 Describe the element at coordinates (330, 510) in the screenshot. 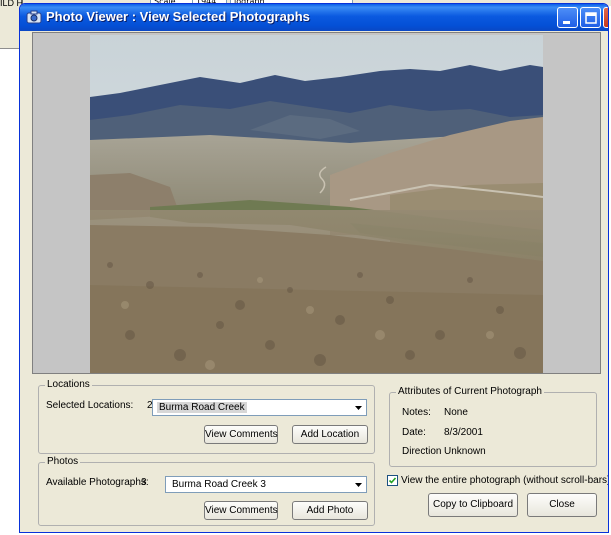

I see `add-photo-button: Add Photo` at that location.